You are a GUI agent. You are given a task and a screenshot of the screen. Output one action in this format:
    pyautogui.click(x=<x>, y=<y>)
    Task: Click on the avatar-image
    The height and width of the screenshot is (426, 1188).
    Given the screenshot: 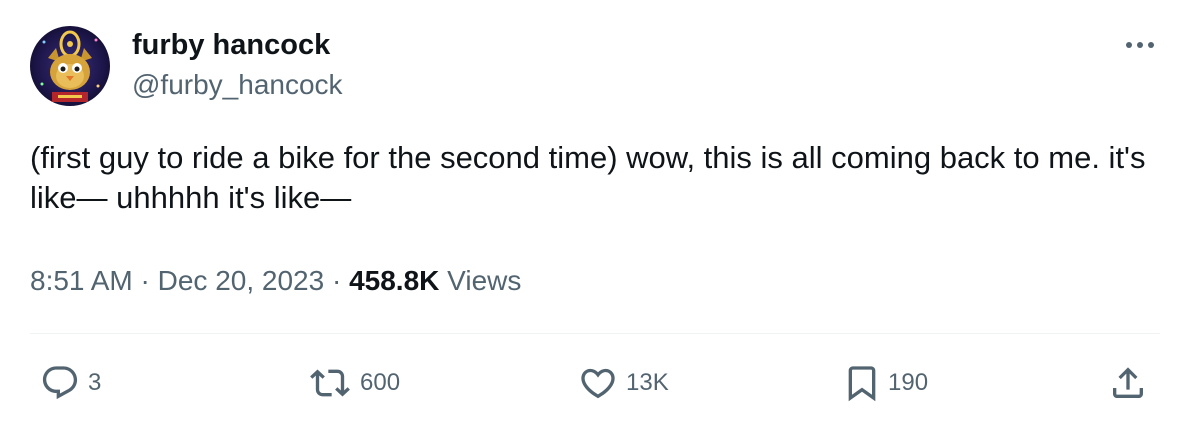 What is the action you would take?
    pyautogui.click(x=70, y=66)
    